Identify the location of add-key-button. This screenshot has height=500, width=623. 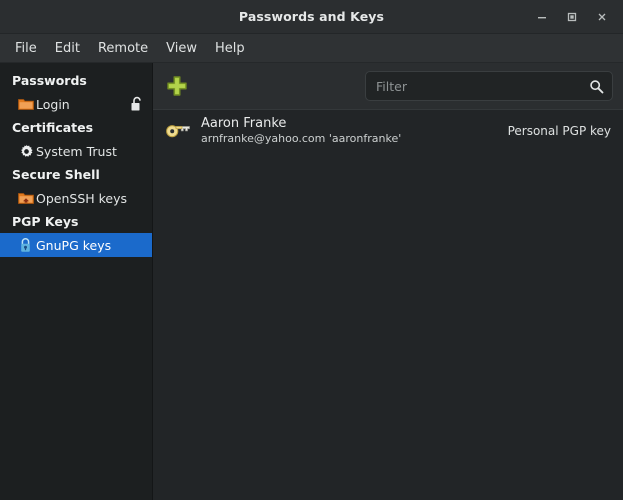
(177, 86).